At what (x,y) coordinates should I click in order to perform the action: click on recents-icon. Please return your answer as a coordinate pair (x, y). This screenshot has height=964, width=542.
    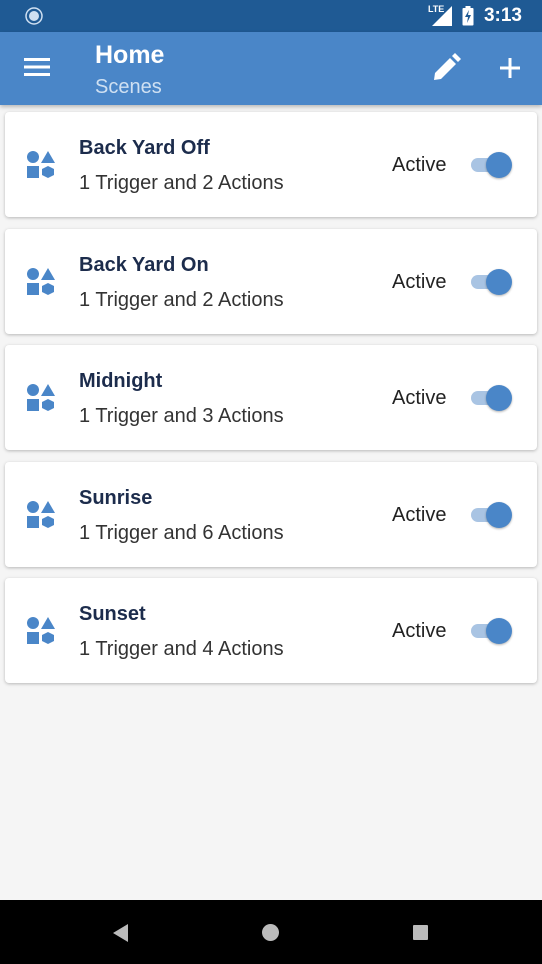
    Looking at the image, I should click on (420, 932).